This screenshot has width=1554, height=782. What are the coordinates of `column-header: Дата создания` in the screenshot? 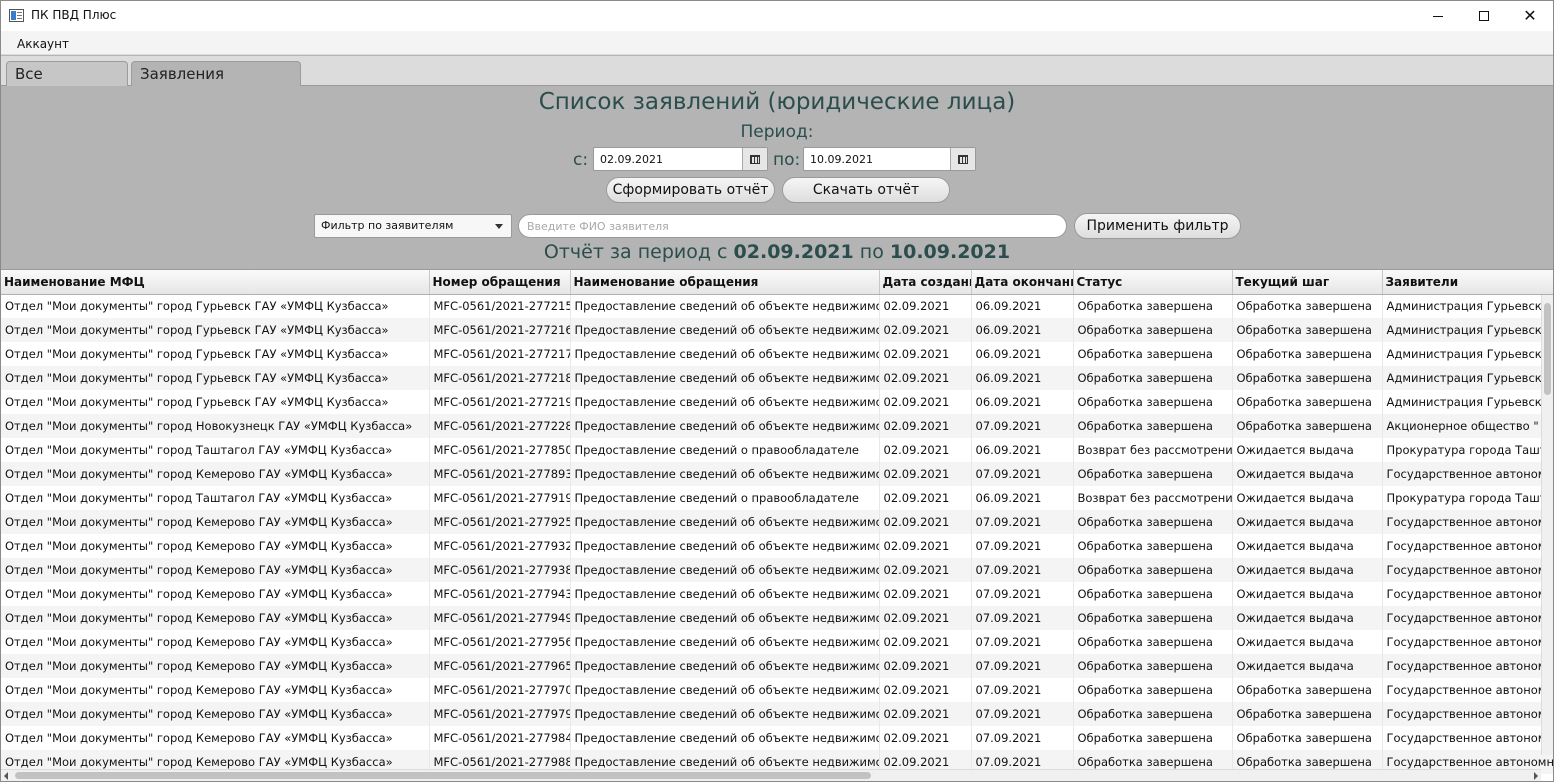 It's located at (925, 282).